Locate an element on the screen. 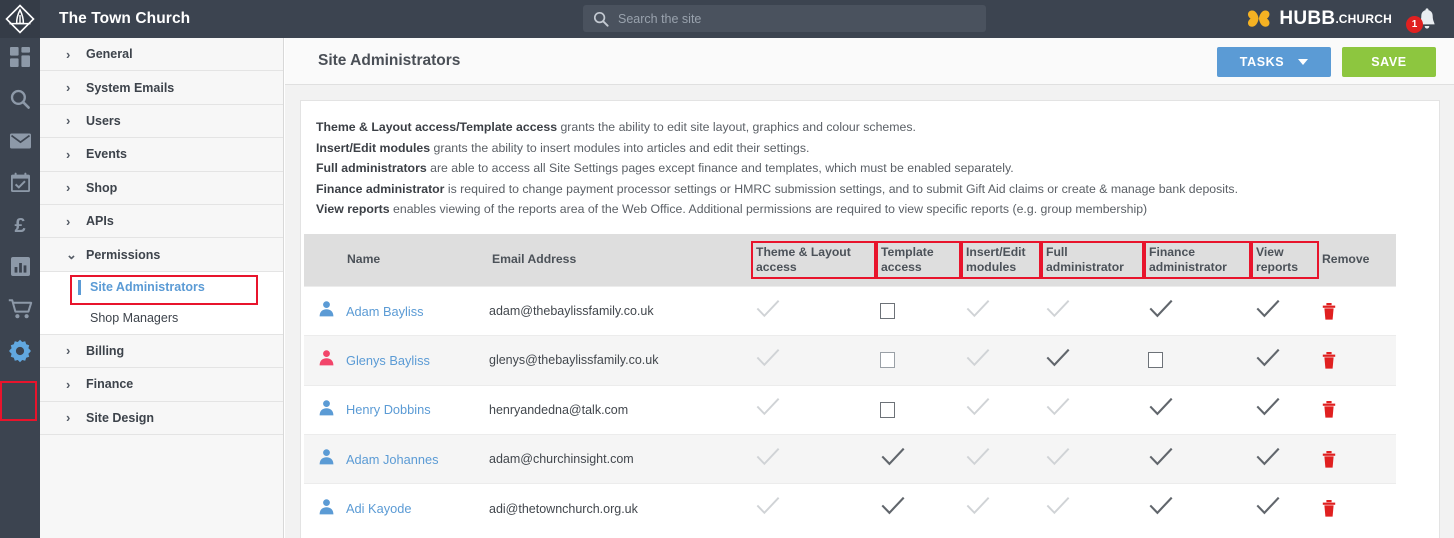 The height and width of the screenshot is (538, 1454). sidebar-item-general: › General is located at coordinates (161, 55).